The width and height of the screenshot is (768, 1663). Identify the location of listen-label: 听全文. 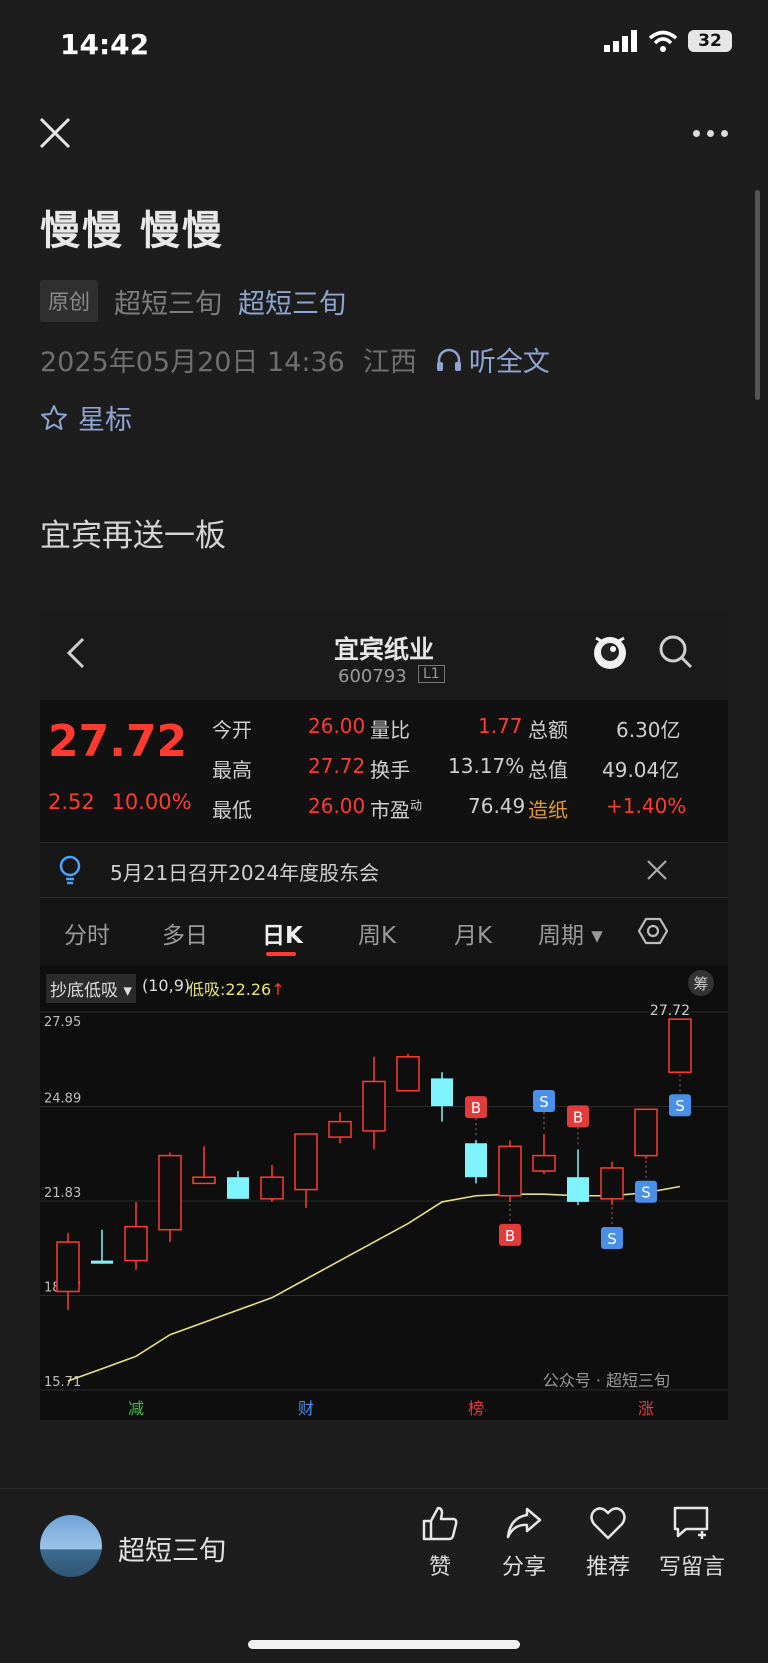
(509, 362).